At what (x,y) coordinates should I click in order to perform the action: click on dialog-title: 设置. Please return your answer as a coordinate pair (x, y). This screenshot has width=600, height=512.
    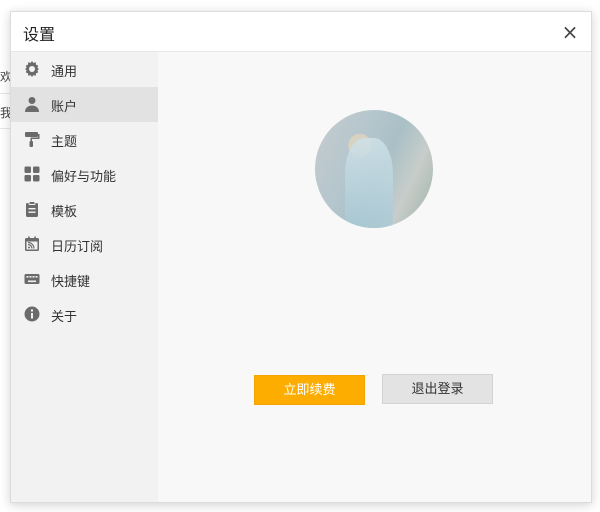
    Looking at the image, I should click on (39, 34).